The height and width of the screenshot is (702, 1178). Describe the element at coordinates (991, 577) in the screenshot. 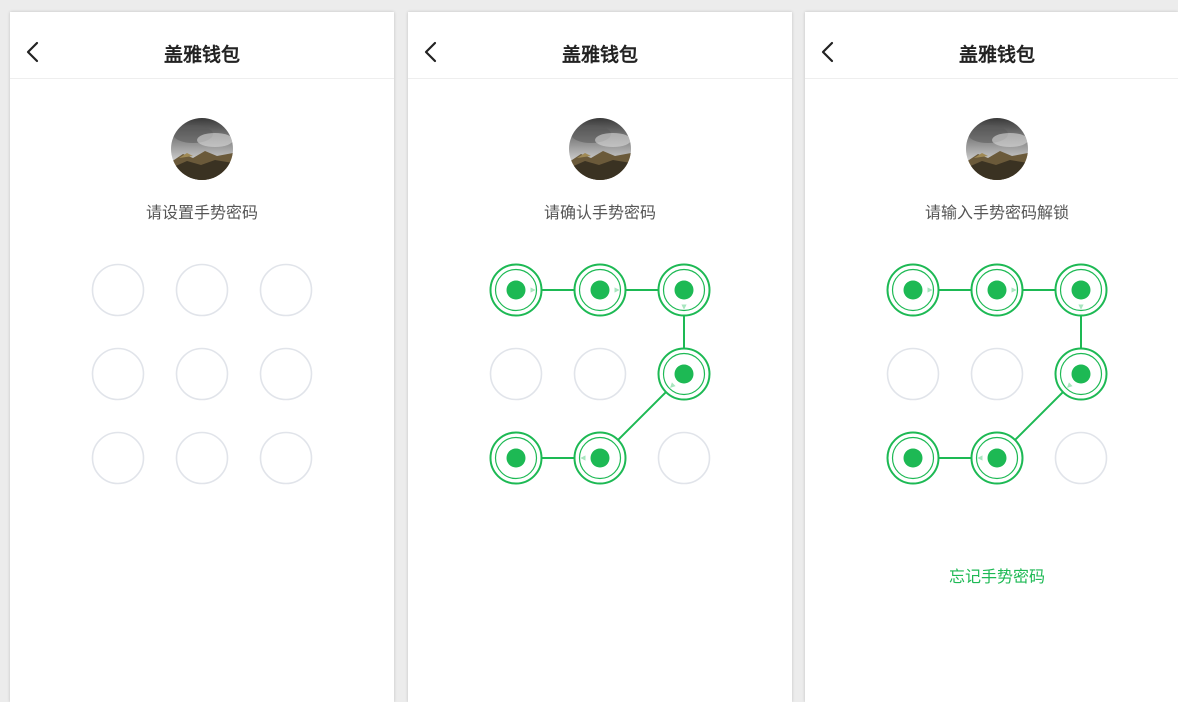

I see `forgot-gesture-link: 忘记手势密码` at that location.